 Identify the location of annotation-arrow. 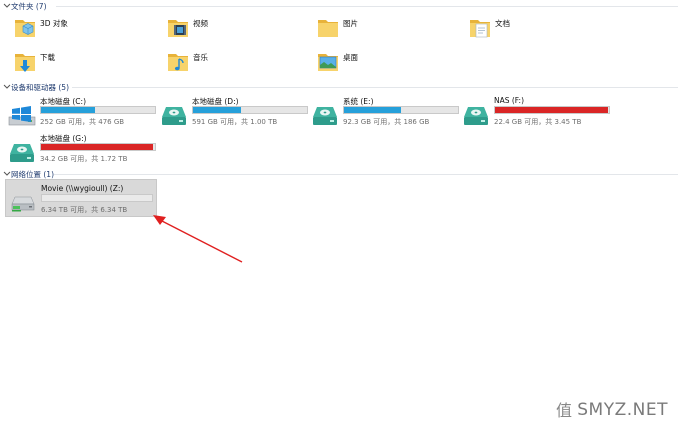
(198, 239).